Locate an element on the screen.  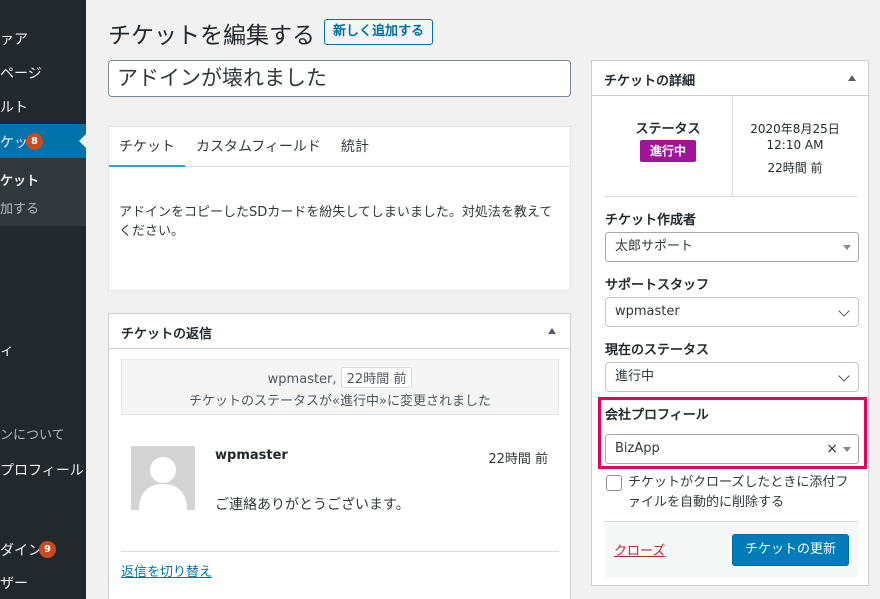
author-select: 太郎サポート is located at coordinates (732, 247).